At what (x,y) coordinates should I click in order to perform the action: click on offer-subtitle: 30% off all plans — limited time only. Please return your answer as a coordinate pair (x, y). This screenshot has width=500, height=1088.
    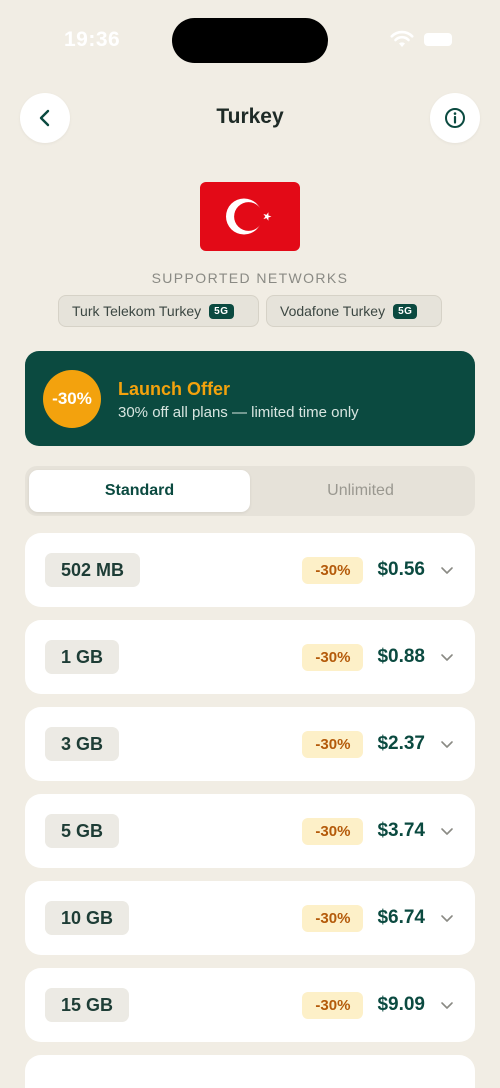
    Looking at the image, I should click on (238, 412).